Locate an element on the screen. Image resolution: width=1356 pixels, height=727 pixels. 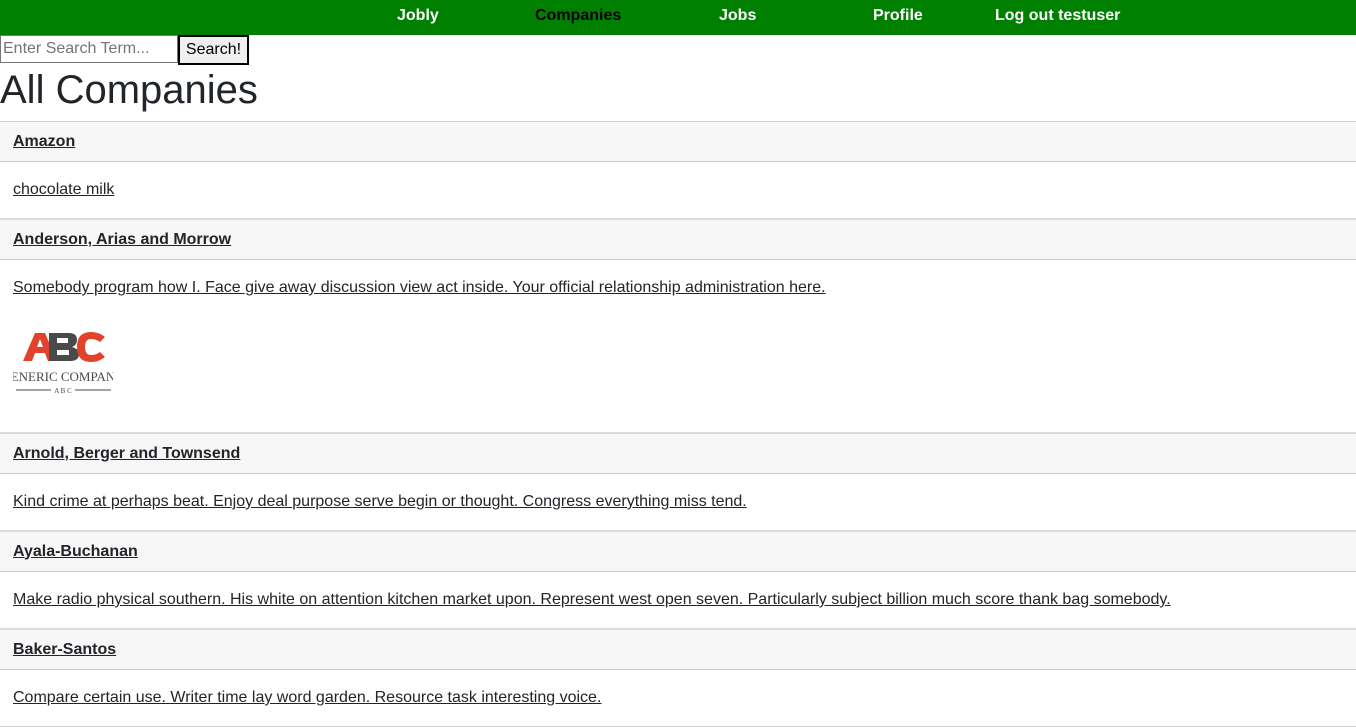
nav-companies-link: Companies is located at coordinates (578, 17).